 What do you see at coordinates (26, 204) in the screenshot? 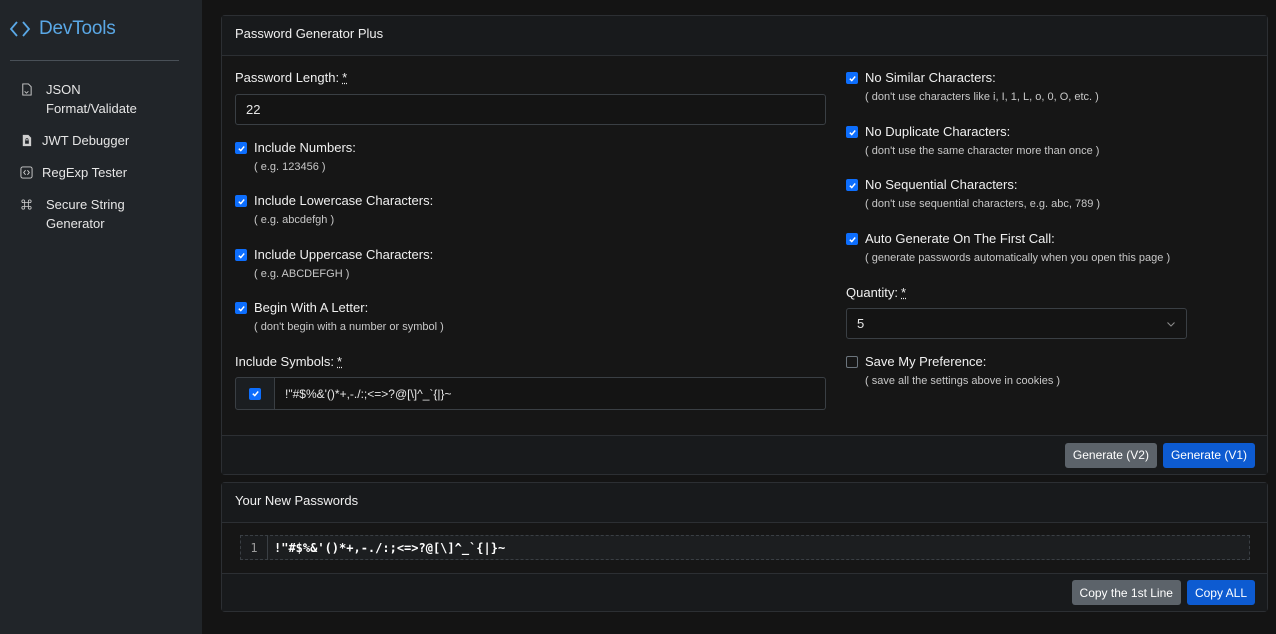
I see `command-icon` at bounding box center [26, 204].